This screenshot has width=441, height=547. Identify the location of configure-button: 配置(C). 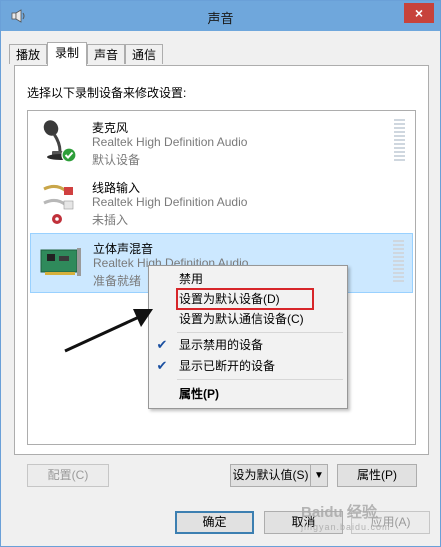
(68, 475).